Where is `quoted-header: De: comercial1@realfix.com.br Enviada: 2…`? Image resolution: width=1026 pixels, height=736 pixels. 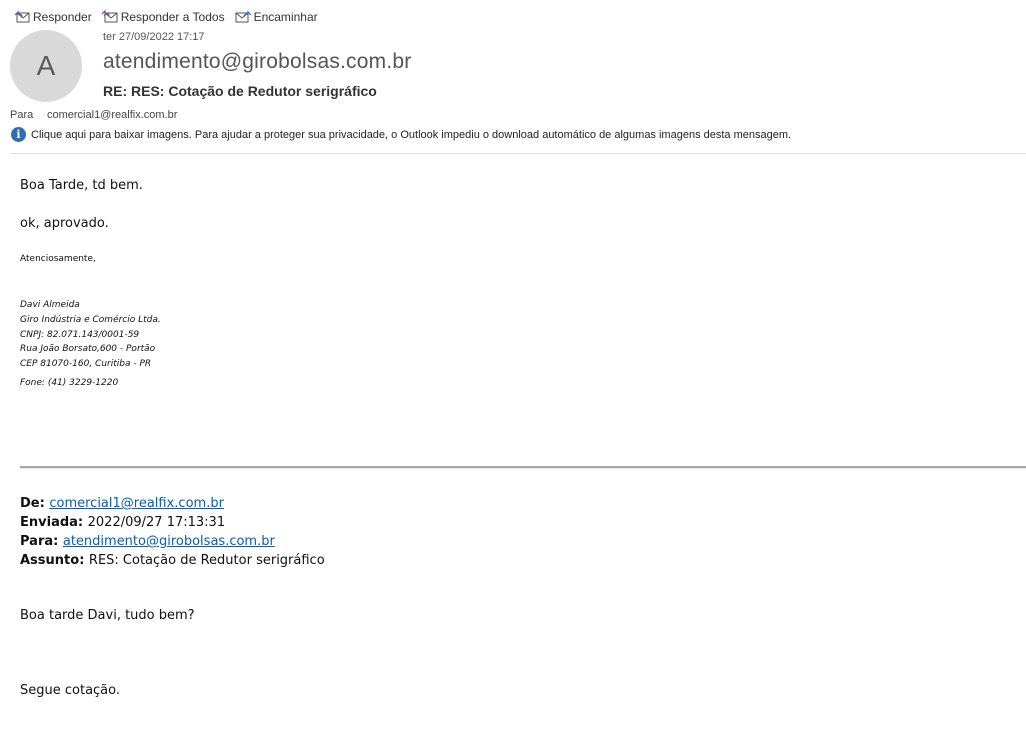 quoted-header: De: comercial1@realfix.com.br Enviada: 2… is located at coordinates (172, 532).